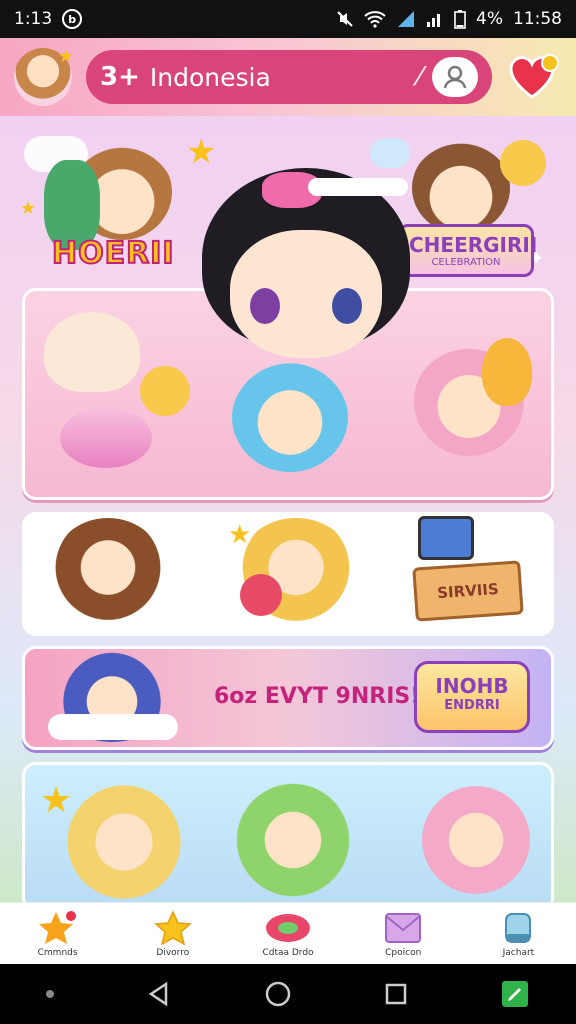 Image resolution: width=576 pixels, height=1024 pixels. Describe the element at coordinates (461, 188) in the screenshot. I see `chibi-character-brown-bun` at that location.